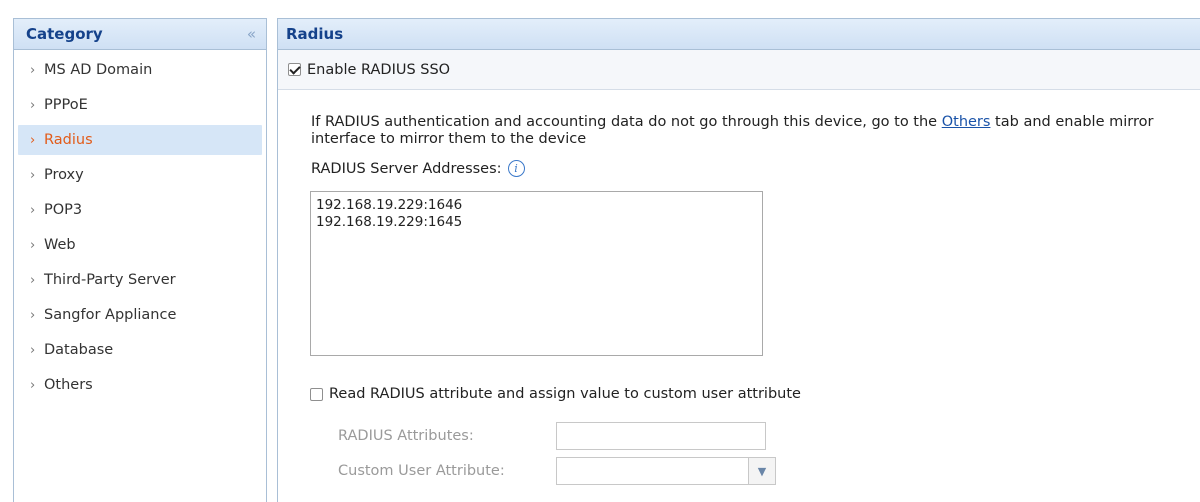  I want to click on custom-user-attribute-select: ▼, so click(666, 471).